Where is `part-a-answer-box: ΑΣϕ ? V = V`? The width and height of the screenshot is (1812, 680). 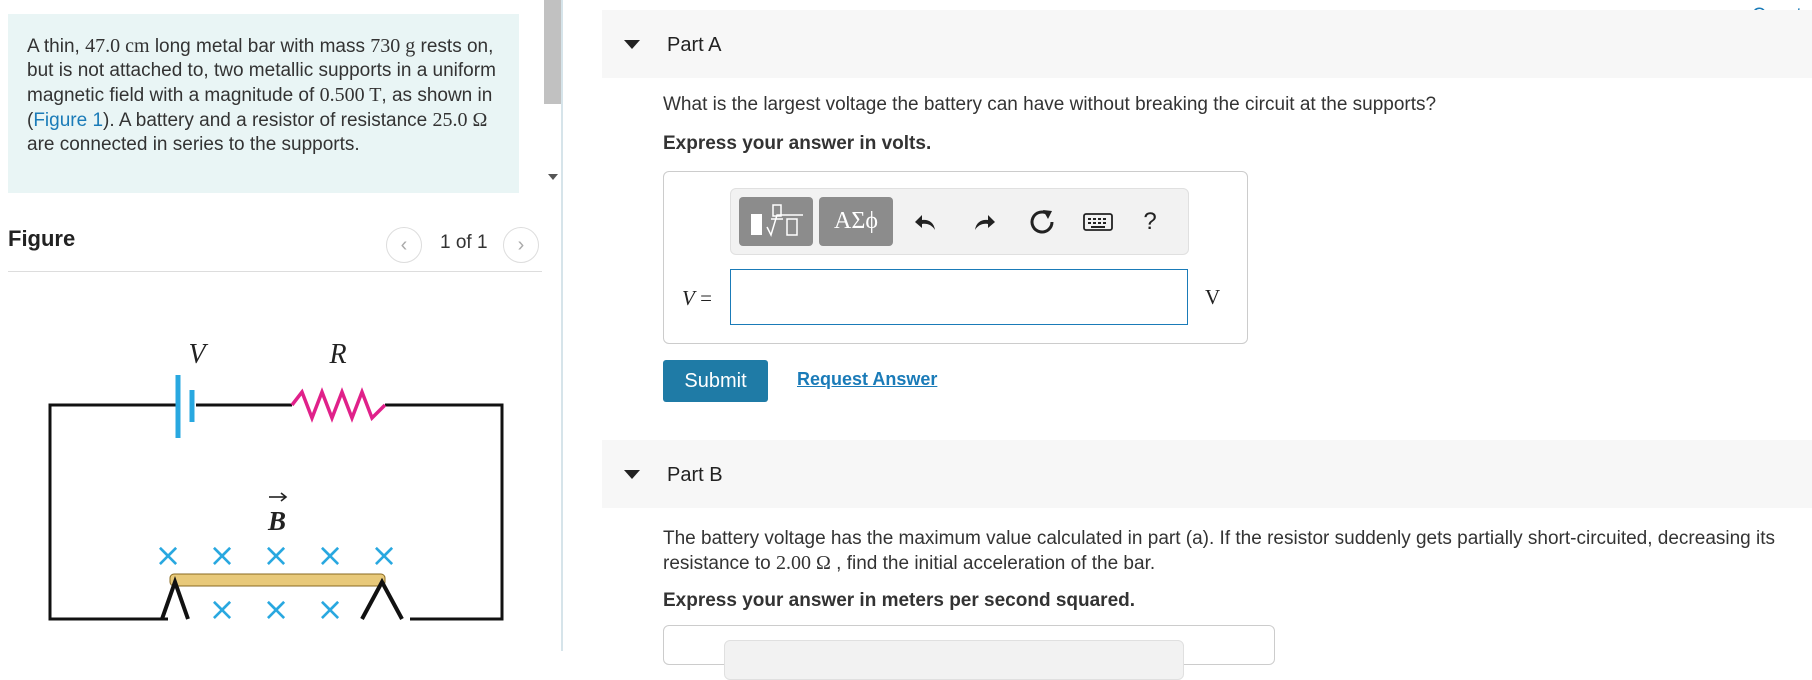
part-a-answer-box: ΑΣϕ ? V = V is located at coordinates (955, 257).